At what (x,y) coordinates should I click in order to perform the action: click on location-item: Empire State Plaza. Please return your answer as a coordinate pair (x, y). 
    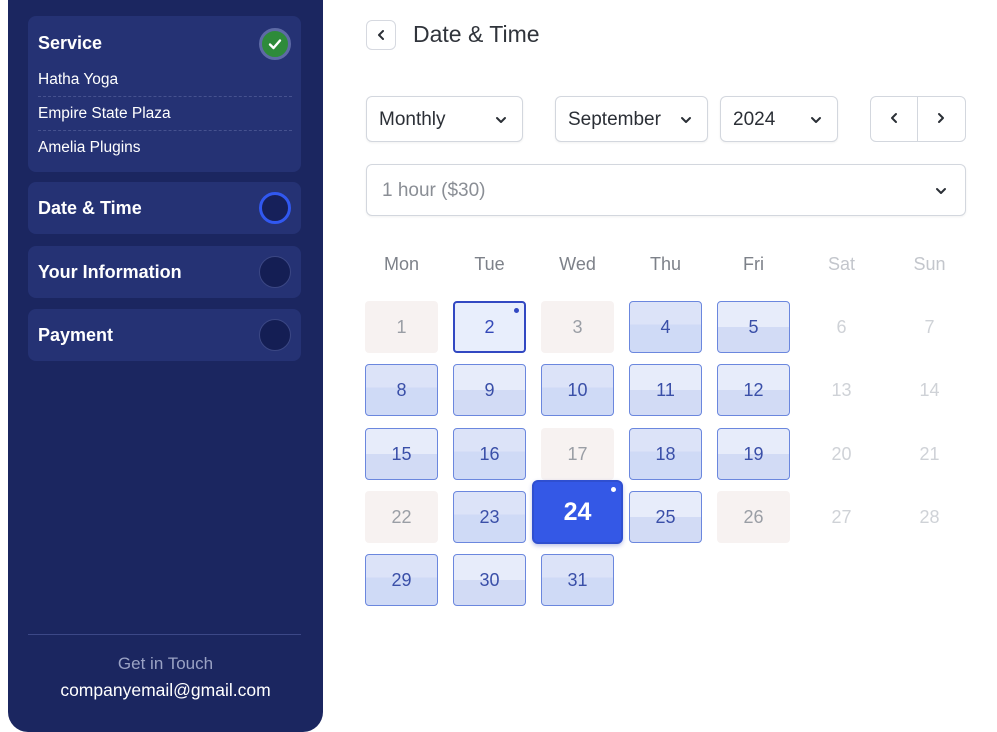
    Looking at the image, I should click on (165, 114).